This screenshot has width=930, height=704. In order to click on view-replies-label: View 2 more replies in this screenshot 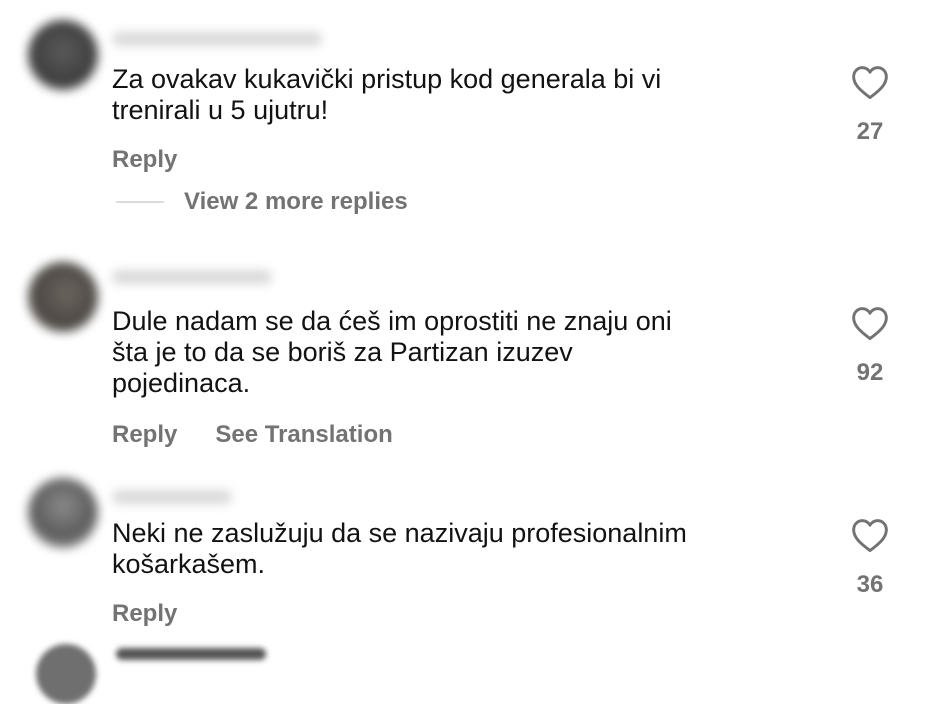, I will do `click(296, 201)`.